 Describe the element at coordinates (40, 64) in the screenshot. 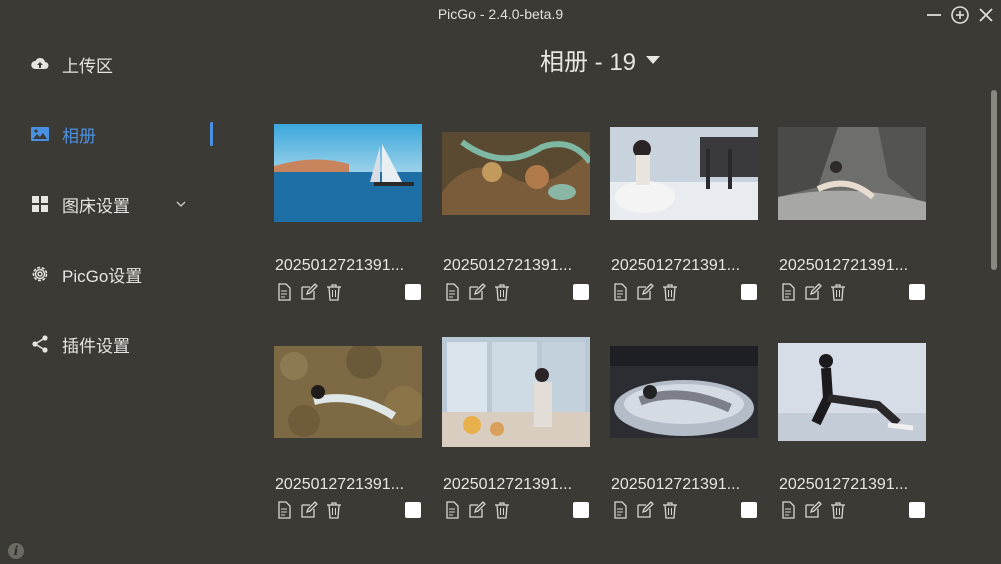

I see `cloud-upload-icon` at that location.